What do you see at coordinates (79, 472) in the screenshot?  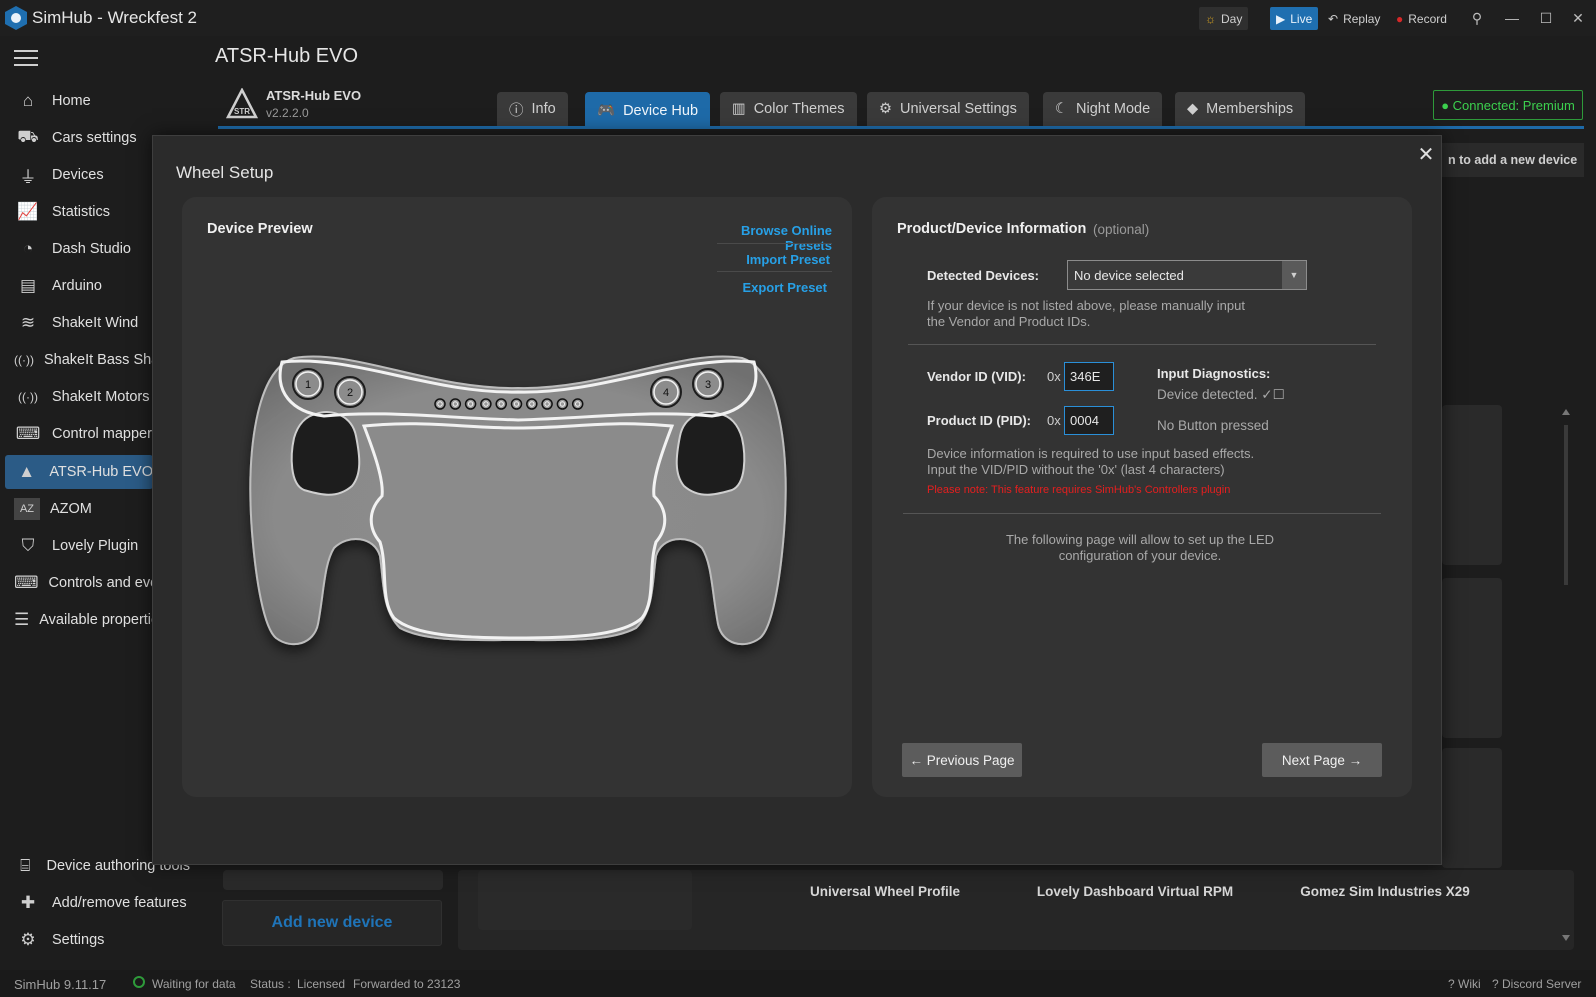 I see `sidebar-item-atsr-hub-evo: ▲ ATSR-Hub EVO` at bounding box center [79, 472].